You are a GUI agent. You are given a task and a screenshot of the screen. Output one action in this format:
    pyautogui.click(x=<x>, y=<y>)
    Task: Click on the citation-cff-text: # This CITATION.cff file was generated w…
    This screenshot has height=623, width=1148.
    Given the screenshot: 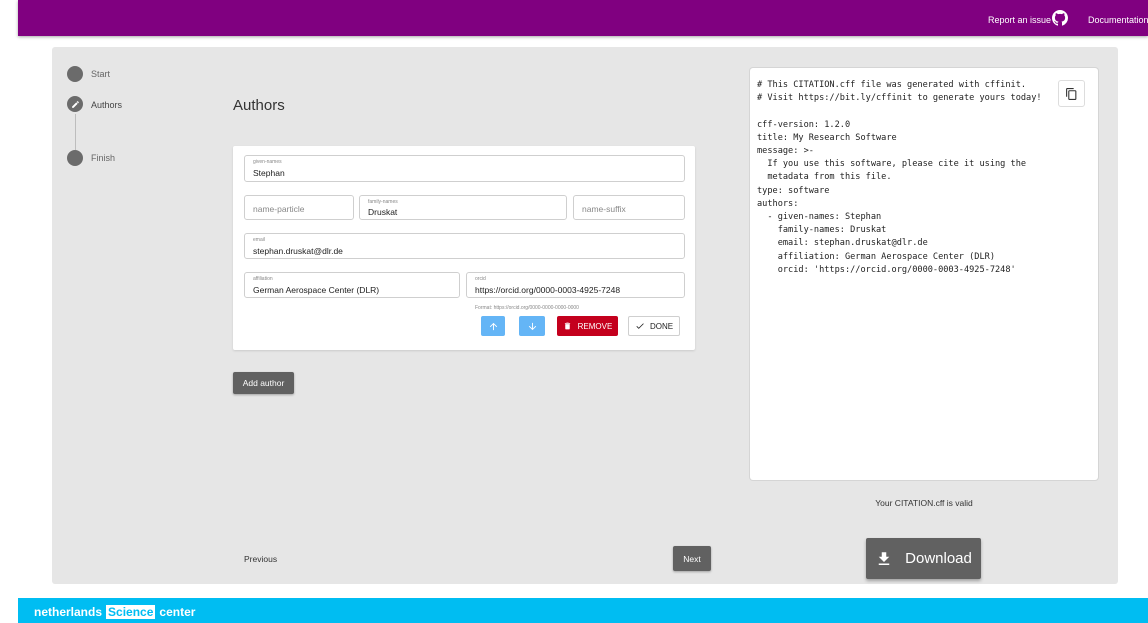 What is the action you would take?
    pyautogui.click(x=899, y=177)
    